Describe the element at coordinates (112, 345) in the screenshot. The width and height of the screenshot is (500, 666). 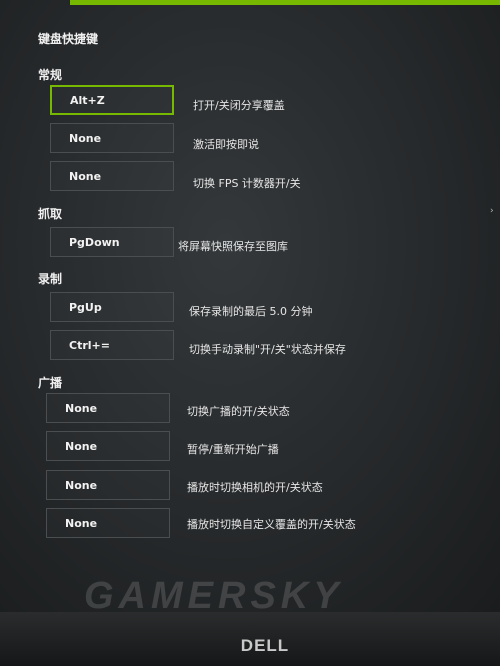
I see `shortcut-key-manual-record: Ctrl+=` at that location.